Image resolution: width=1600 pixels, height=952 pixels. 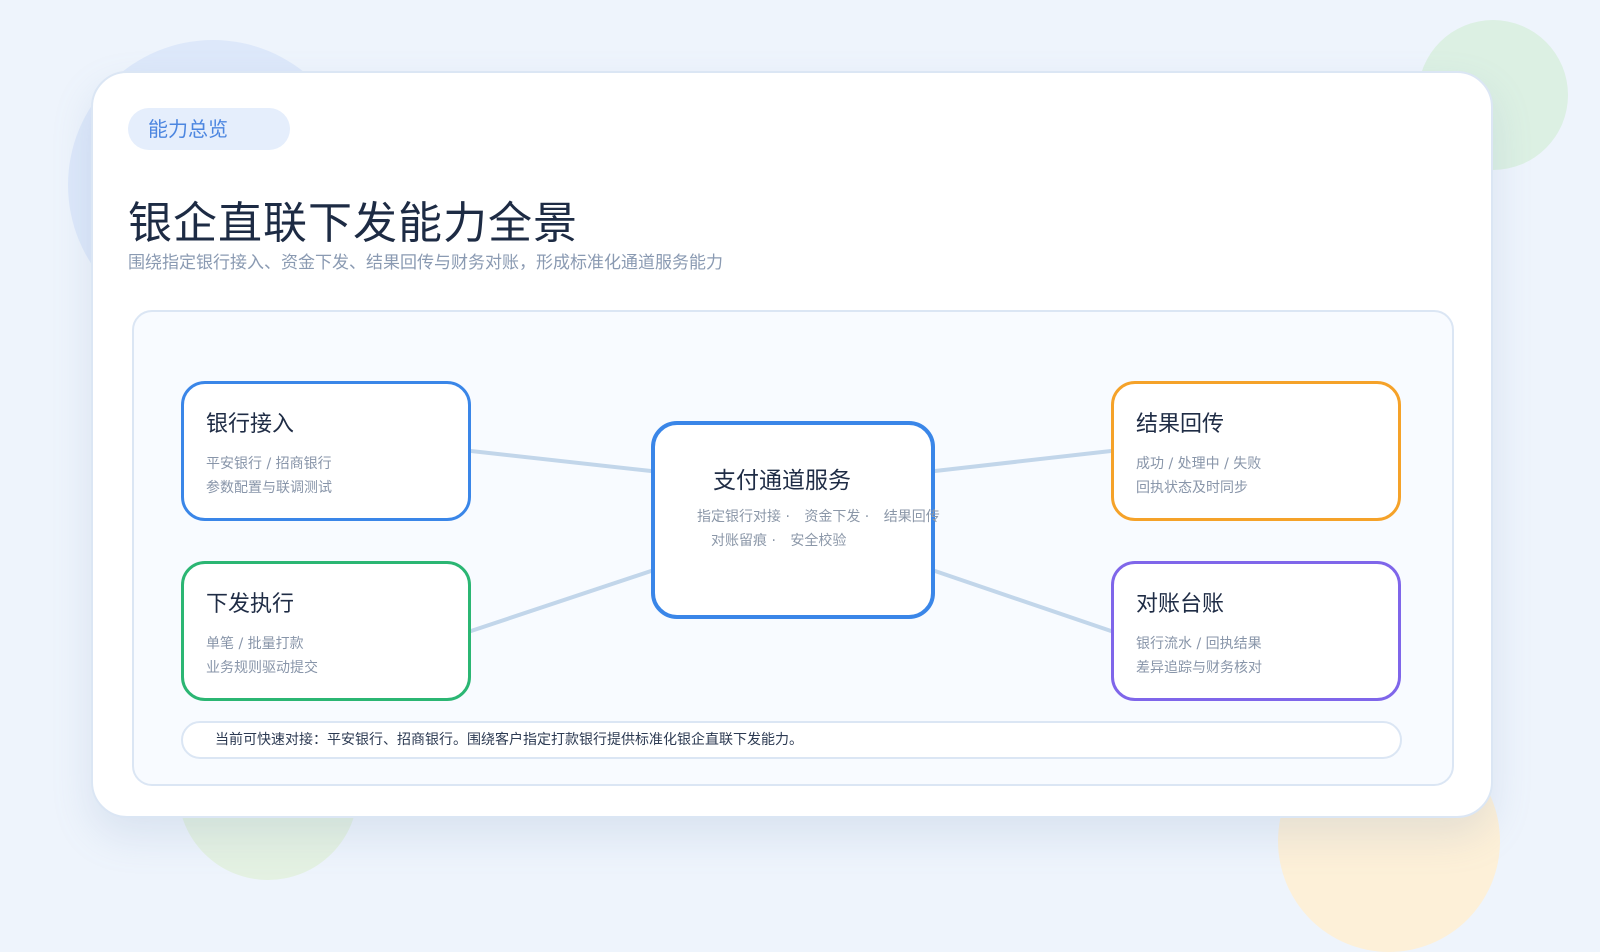 What do you see at coordinates (269, 488) in the screenshot?
I see `node-detail: 参数配置与联调测试` at bounding box center [269, 488].